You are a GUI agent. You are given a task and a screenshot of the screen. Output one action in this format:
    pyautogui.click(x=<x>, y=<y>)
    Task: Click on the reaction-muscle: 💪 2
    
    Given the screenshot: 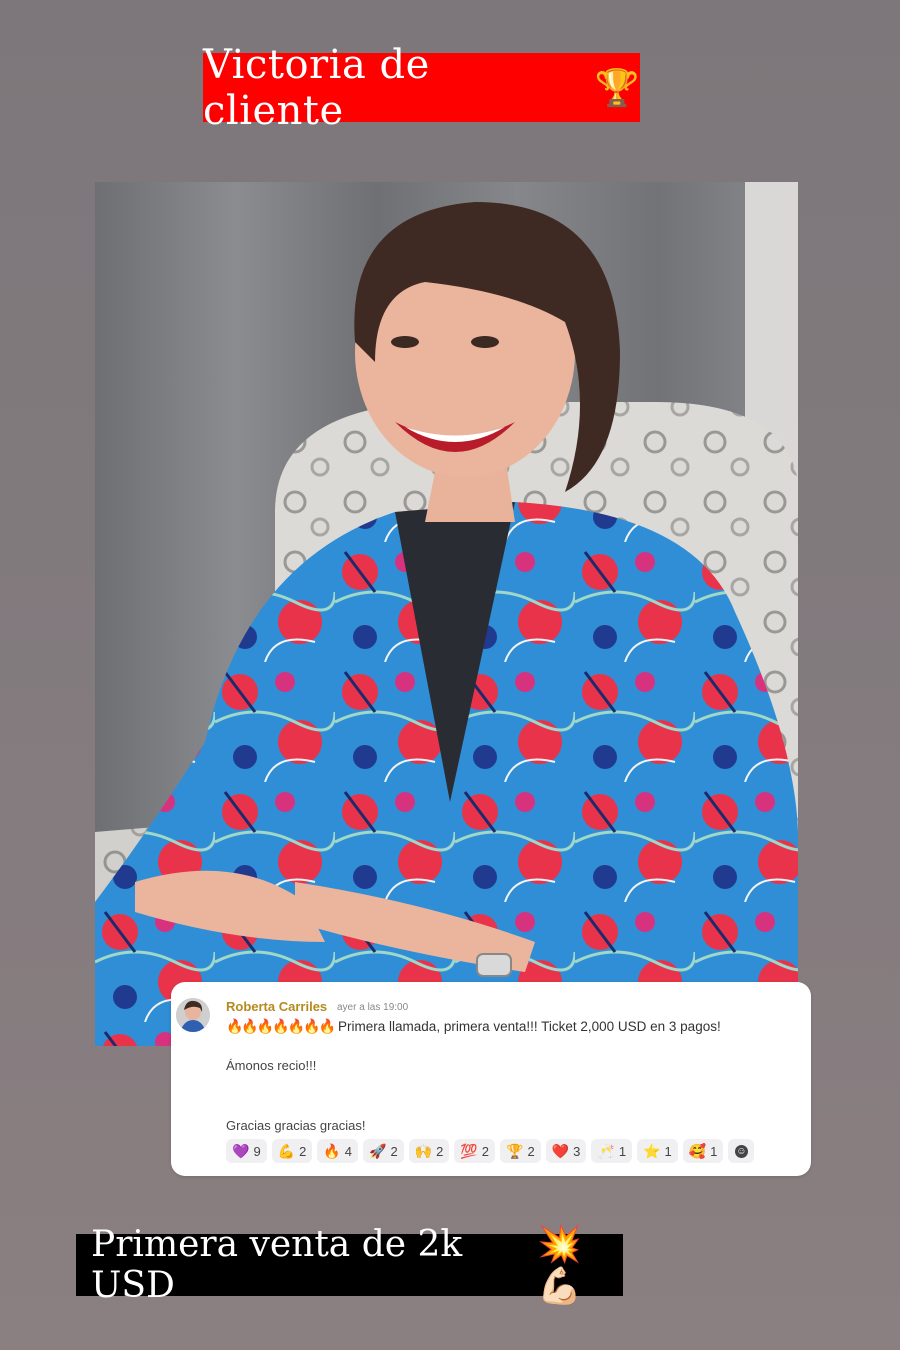 What is the action you would take?
    pyautogui.click(x=292, y=1151)
    